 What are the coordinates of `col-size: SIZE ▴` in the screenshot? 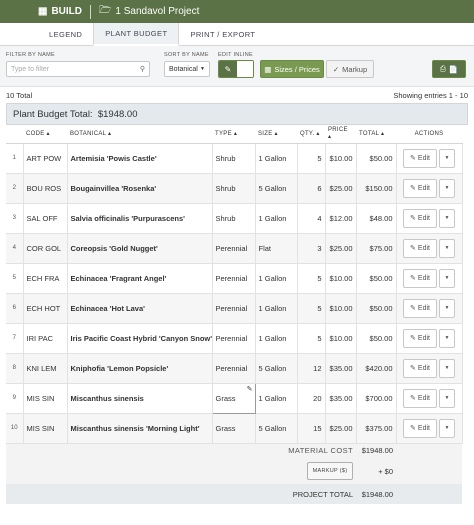 It's located at (276, 134).